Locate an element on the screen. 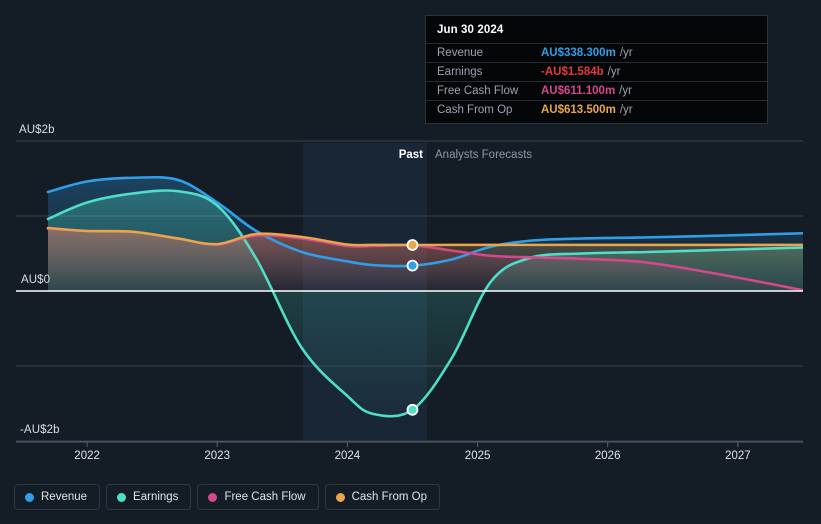  past-label: Past is located at coordinates (410, 155).